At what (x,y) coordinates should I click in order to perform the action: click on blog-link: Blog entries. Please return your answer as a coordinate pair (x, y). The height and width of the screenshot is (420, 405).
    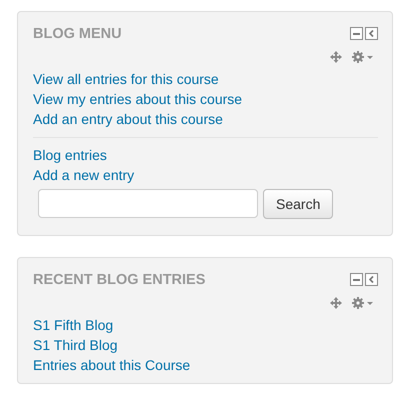
    Looking at the image, I should click on (70, 155).